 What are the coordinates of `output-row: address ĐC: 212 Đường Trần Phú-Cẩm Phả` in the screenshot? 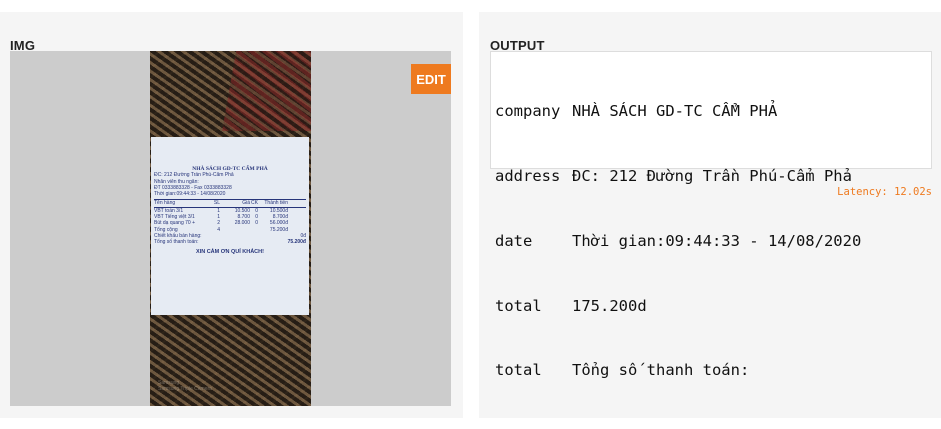 It's located at (713, 177).